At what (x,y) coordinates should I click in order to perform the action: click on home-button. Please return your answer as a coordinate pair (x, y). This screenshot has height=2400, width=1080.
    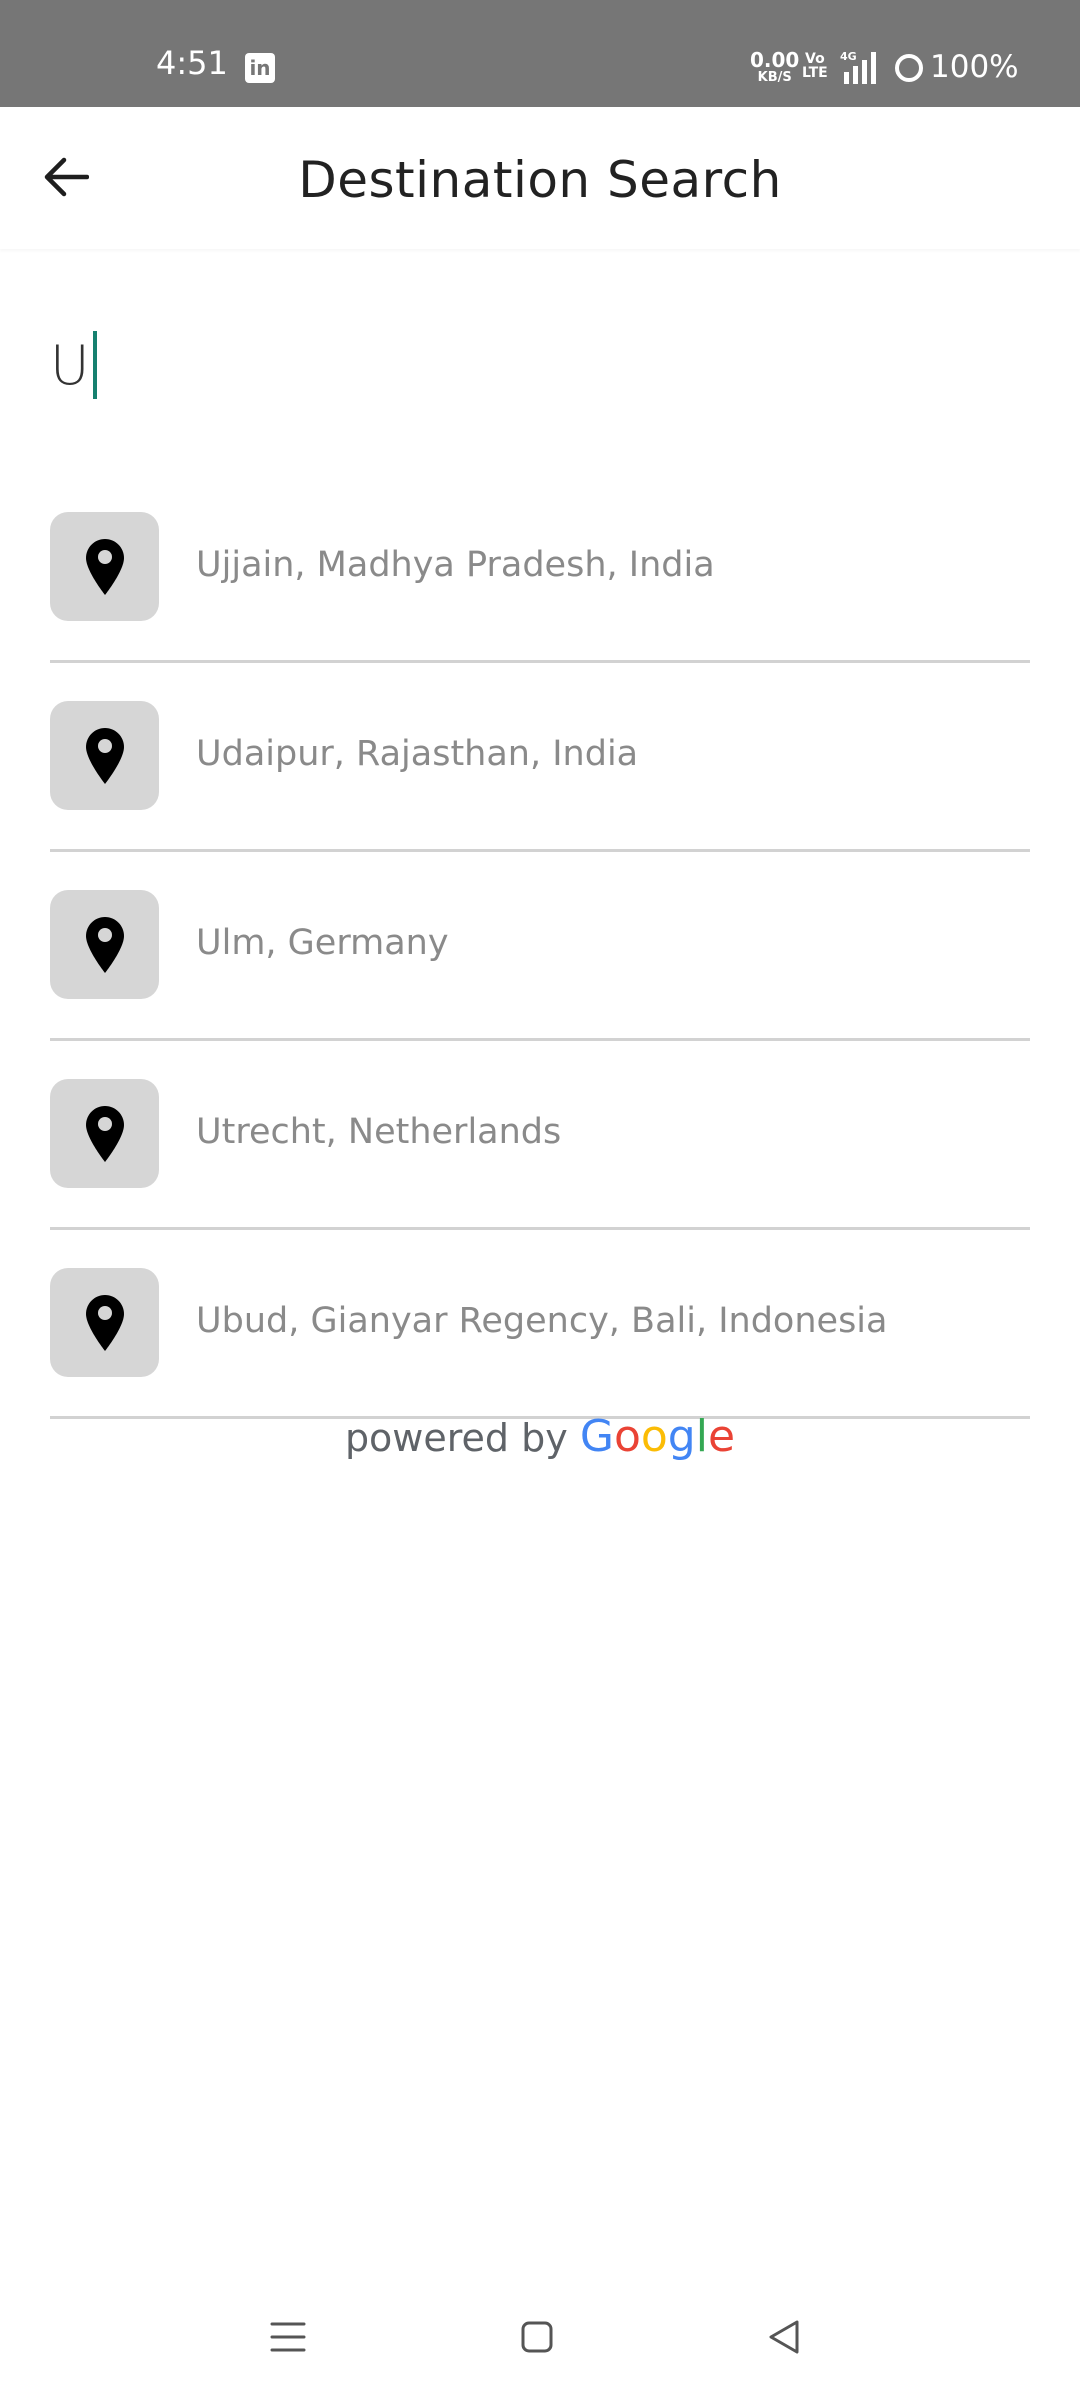
    Looking at the image, I should click on (537, 2337).